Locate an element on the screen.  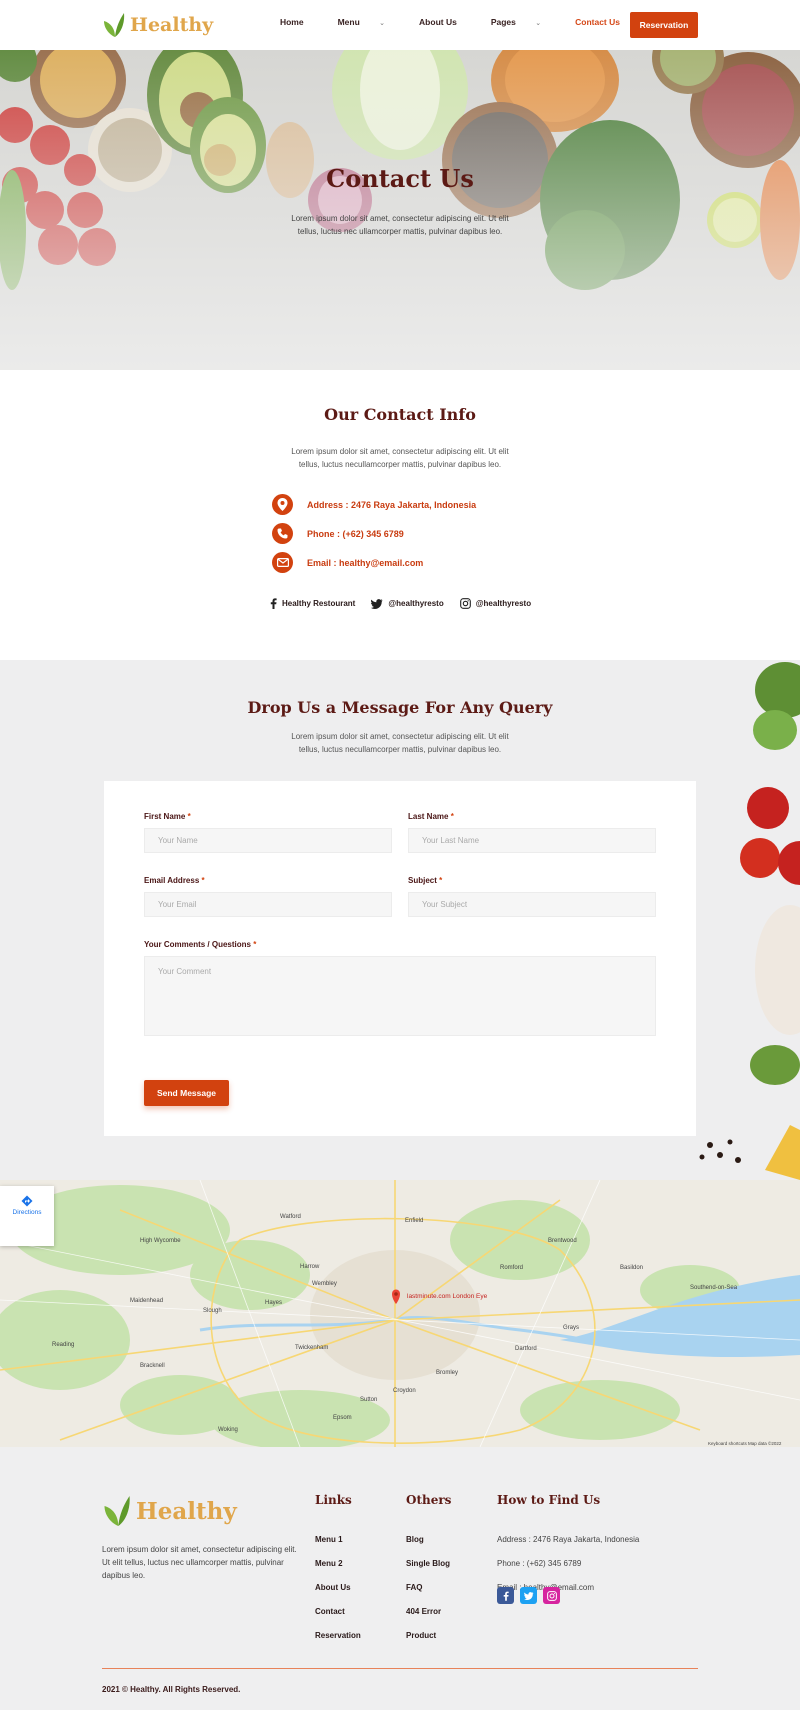
map-place-label: Croydon is located at coordinates (404, 1391).